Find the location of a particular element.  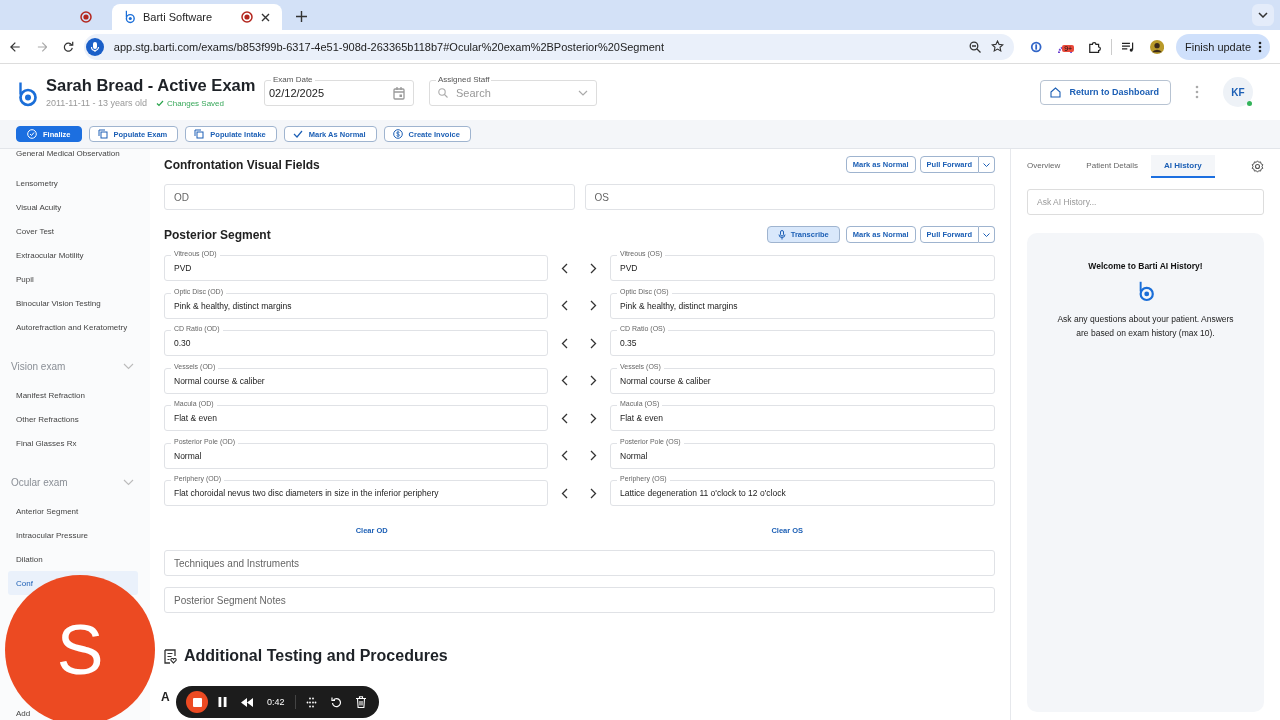

puzzle-icon is located at coordinates (1094, 46).